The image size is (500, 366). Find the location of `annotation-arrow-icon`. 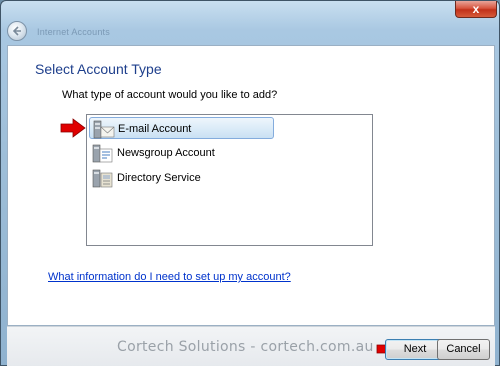

annotation-arrow-icon is located at coordinates (73, 128).